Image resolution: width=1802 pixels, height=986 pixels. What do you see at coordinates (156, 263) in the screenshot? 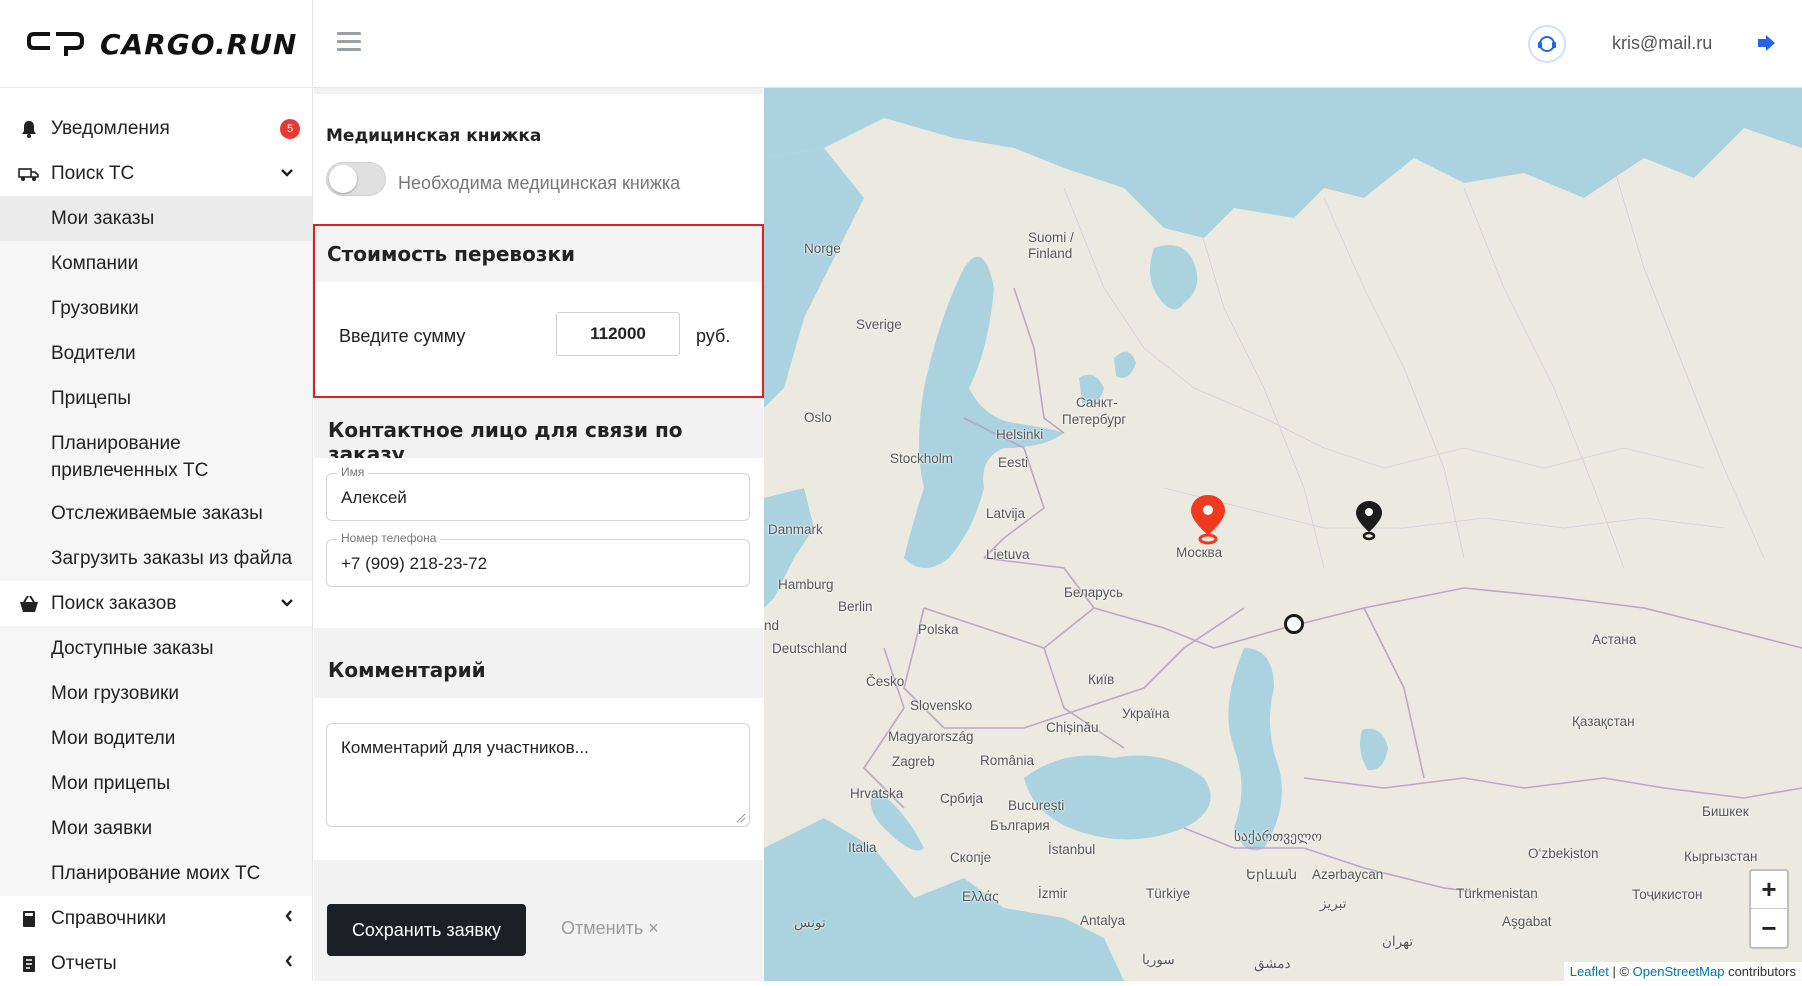
I see `sidebar-item-companies: Компании` at bounding box center [156, 263].